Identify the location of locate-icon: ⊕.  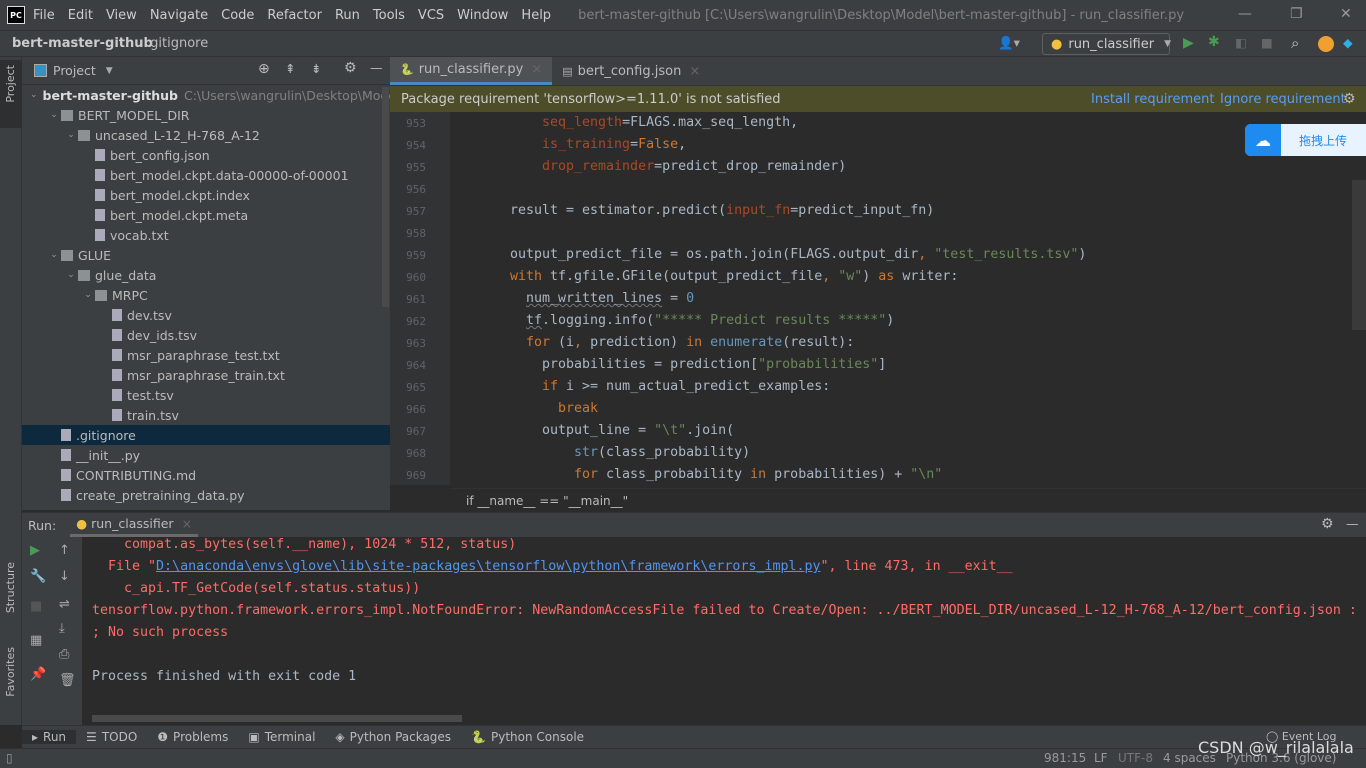
(264, 69).